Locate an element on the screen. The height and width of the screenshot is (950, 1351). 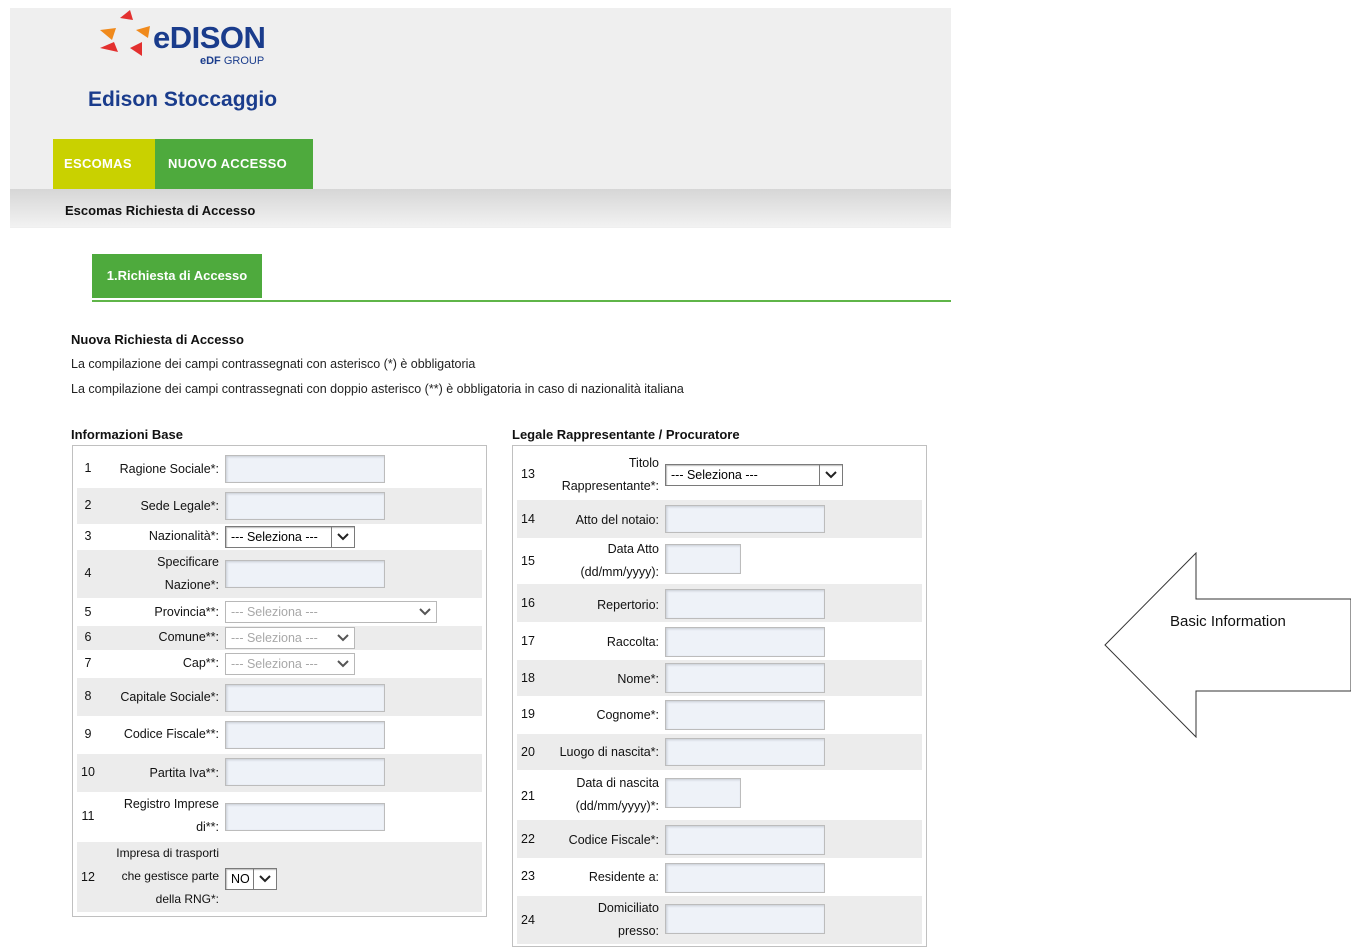
field-row: 22 Codice Fiscale*: is located at coordinates (719, 839).